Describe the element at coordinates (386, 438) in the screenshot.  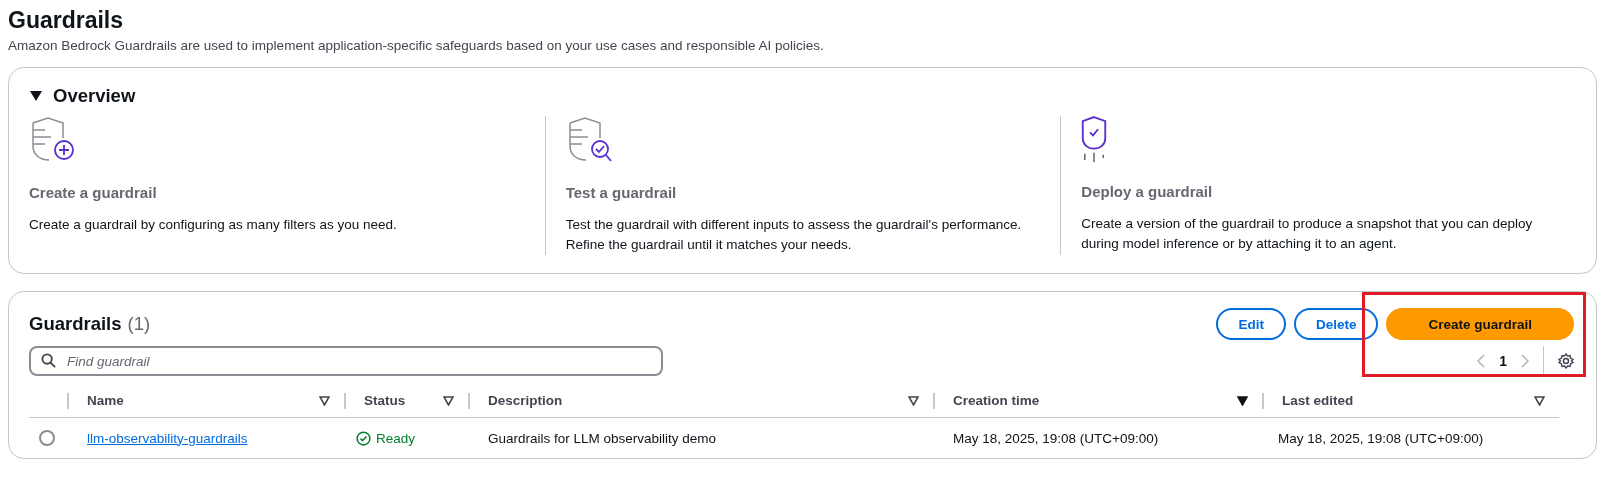
I see `status-text: Ready` at that location.